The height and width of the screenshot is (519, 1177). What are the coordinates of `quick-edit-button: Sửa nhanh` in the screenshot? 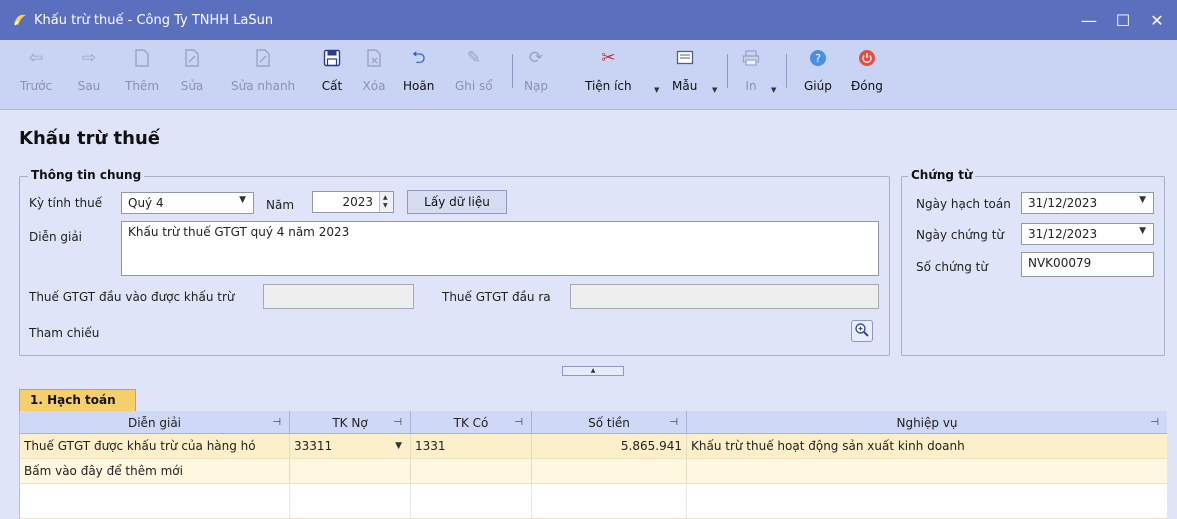 It's located at (263, 74).